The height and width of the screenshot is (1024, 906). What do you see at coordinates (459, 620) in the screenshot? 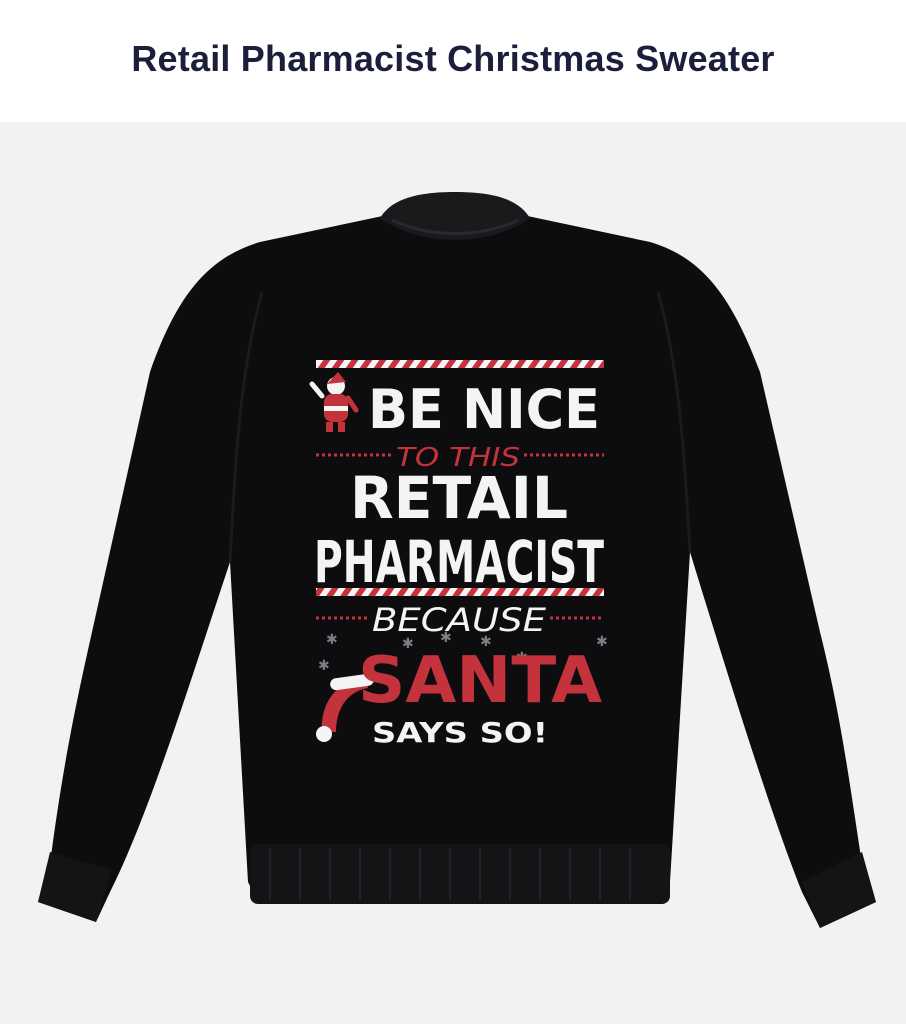
I see `design-line-because: BECAUSE` at bounding box center [459, 620].